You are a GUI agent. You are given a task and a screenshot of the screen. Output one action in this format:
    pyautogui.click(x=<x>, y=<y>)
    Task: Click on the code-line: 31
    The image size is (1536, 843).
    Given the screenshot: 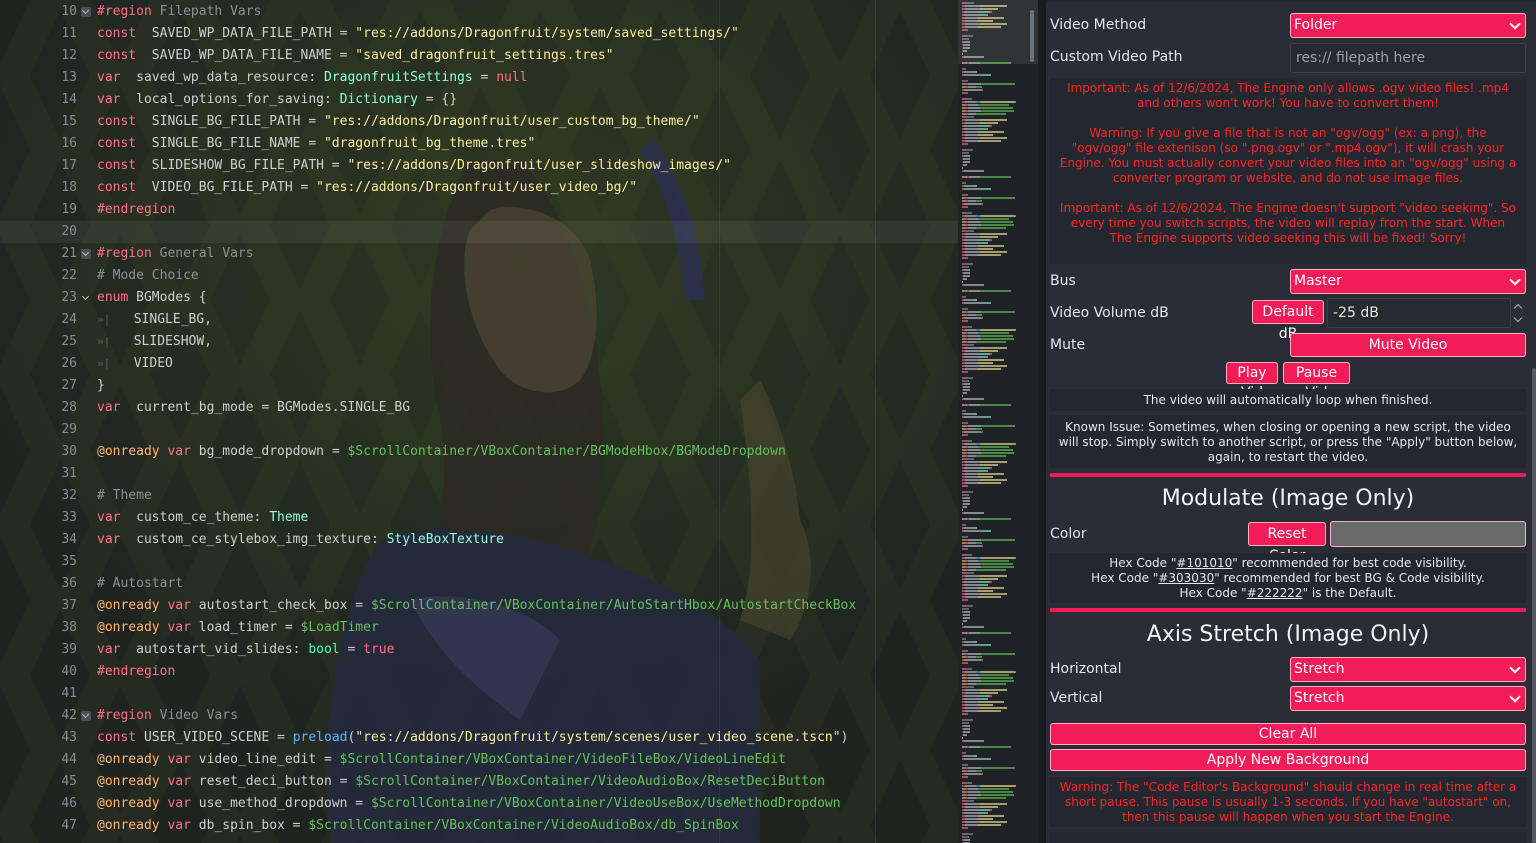 What is the action you would take?
    pyautogui.click(x=479, y=474)
    